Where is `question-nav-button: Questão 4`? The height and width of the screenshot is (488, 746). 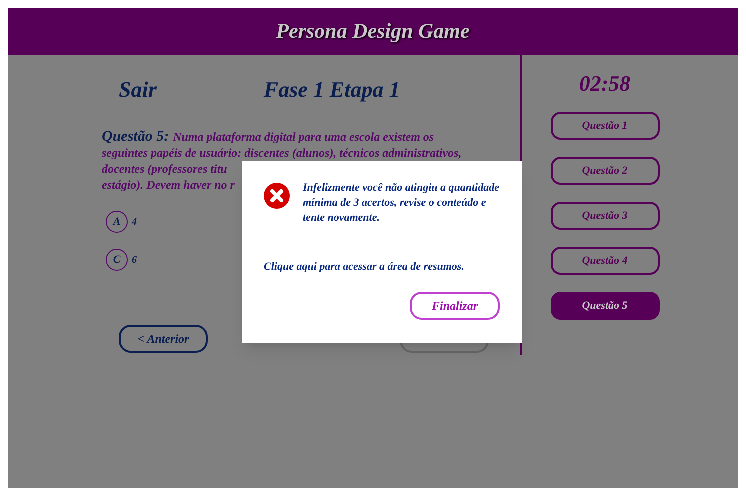 question-nav-button: Questão 4 is located at coordinates (605, 261).